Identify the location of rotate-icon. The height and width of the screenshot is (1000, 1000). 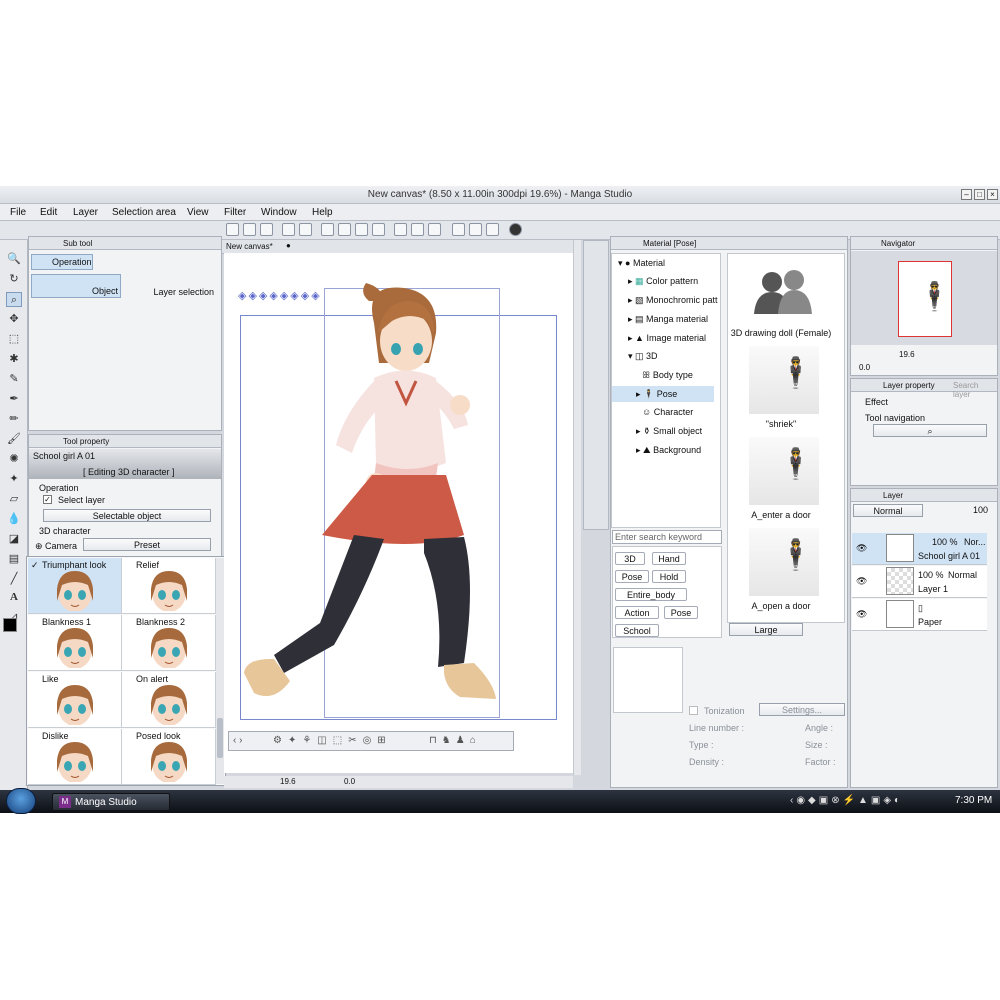
(361, 229).